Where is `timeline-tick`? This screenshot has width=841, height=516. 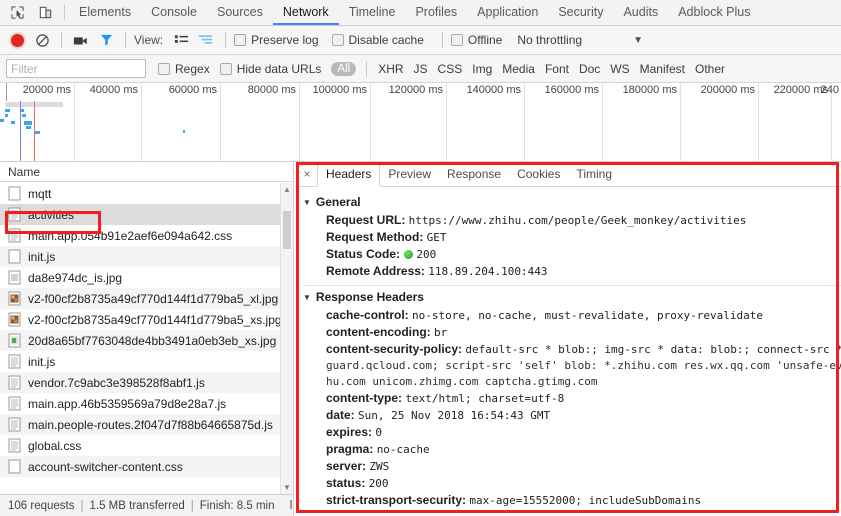
timeline-tick is located at coordinates (6, 92).